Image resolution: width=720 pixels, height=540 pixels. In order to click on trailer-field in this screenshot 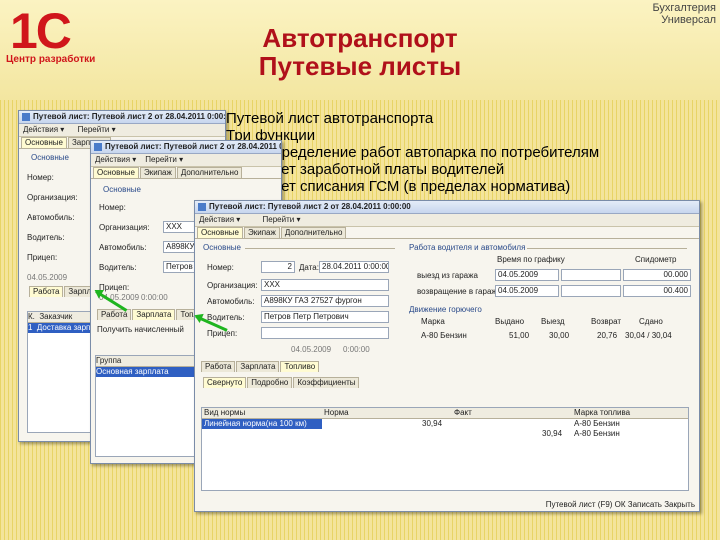, I will do `click(325, 333)`.